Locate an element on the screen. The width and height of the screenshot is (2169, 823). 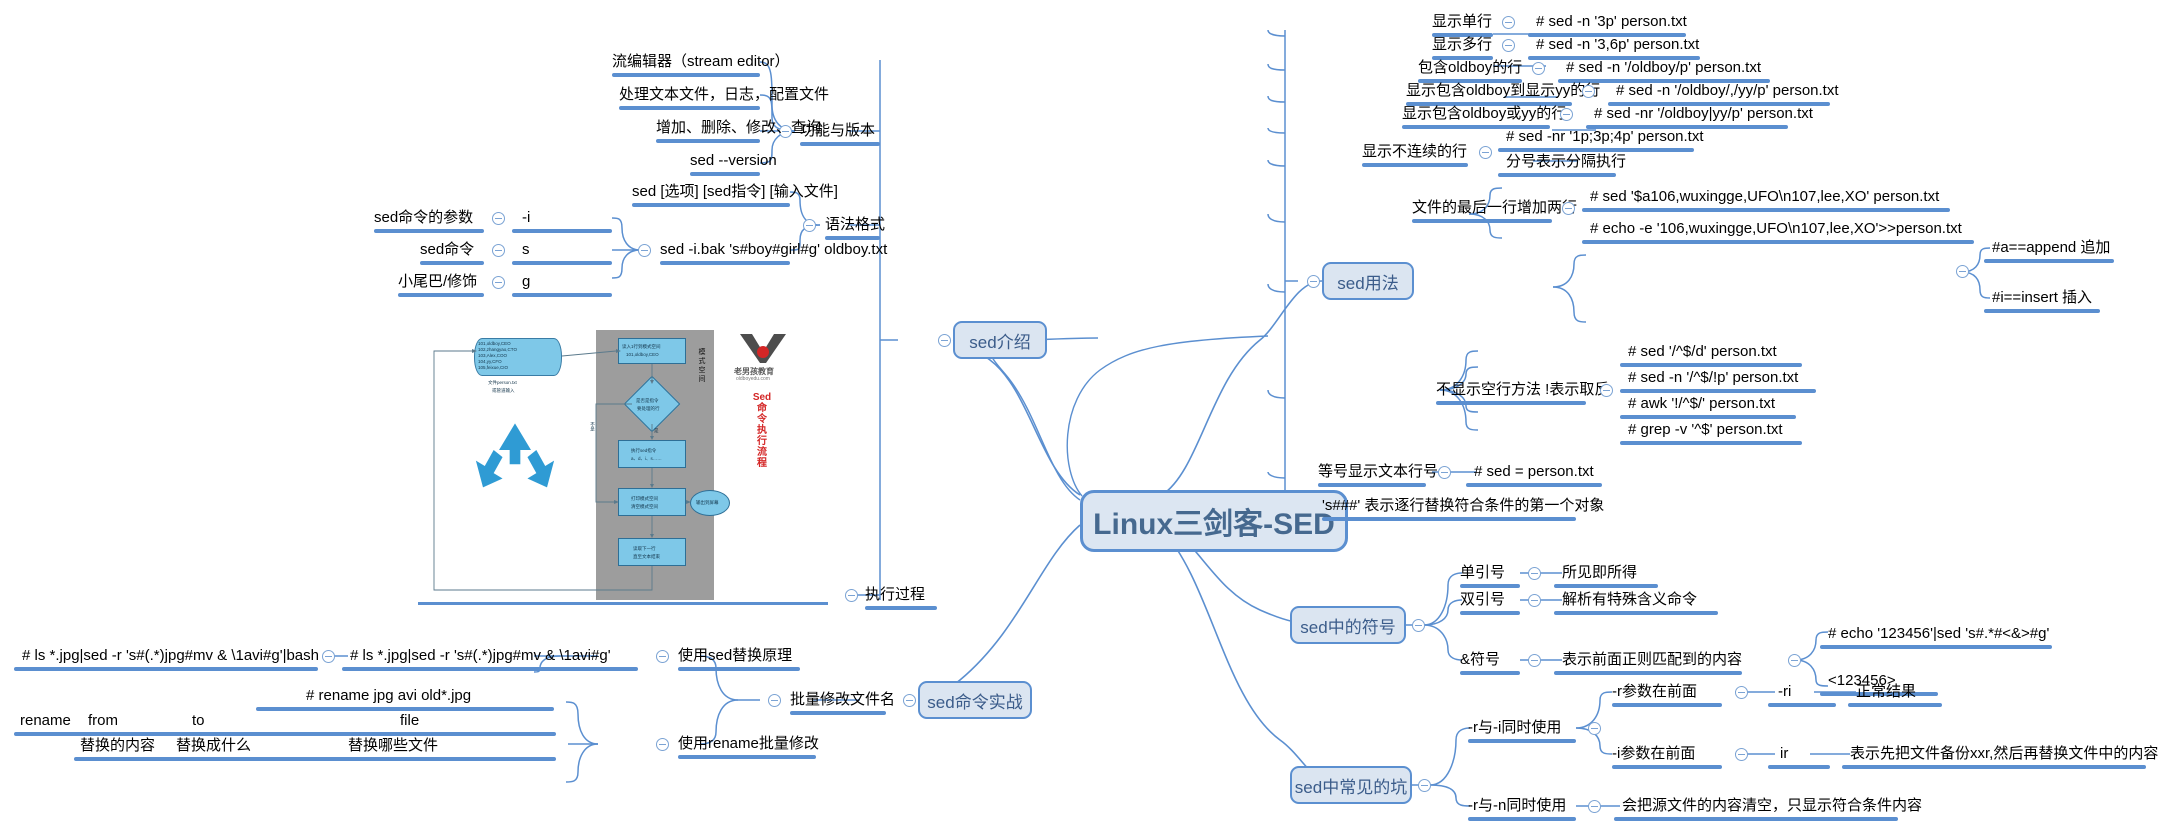
node-feature-2: 增加、删除、修改、查询 is located at coordinates (738, 129).